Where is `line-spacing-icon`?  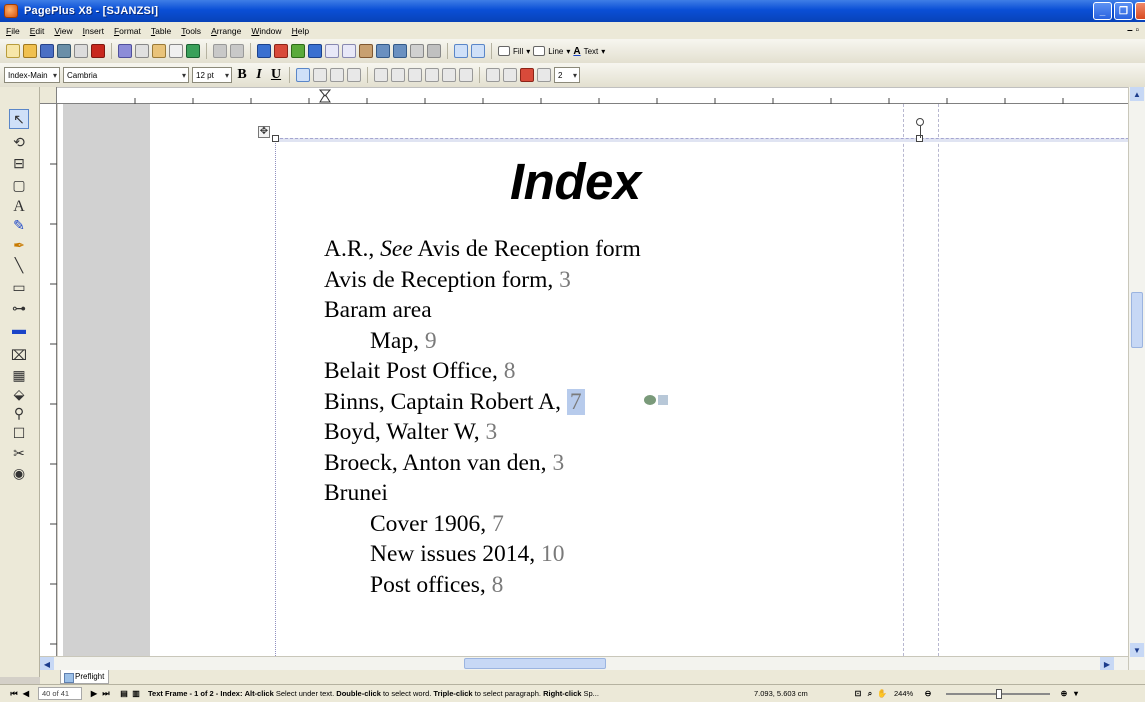
line-spacing-icon is located at coordinates (449, 75).